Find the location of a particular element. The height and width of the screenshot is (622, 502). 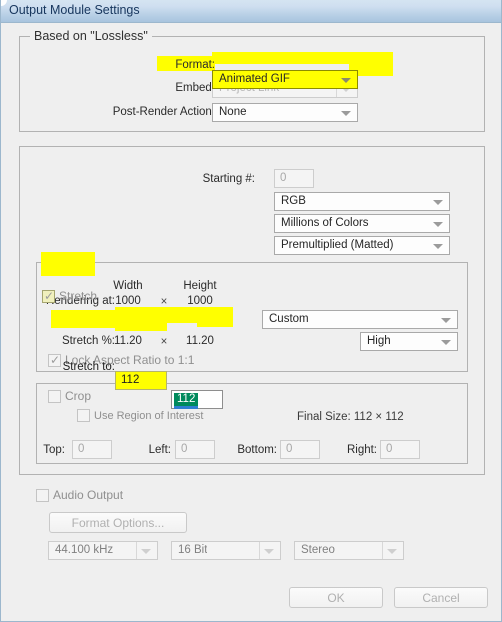

channels-dropdown-value: RGB is located at coordinates (293, 201).